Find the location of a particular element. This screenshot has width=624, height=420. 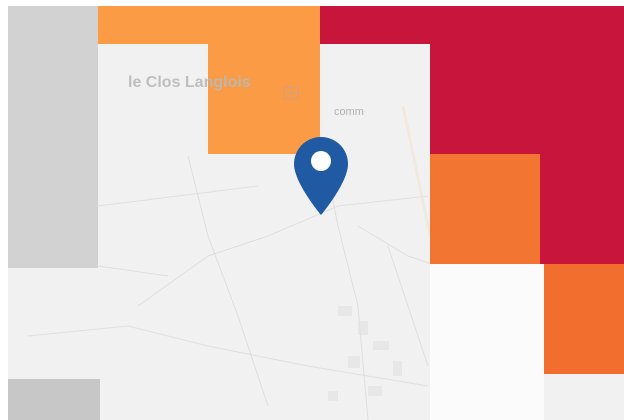

cell-crimson-top is located at coordinates (472, 25).